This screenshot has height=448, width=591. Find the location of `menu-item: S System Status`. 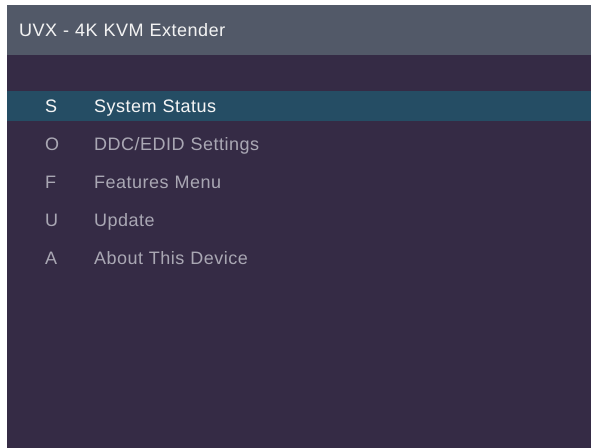

menu-item: S System Status is located at coordinates (299, 106).